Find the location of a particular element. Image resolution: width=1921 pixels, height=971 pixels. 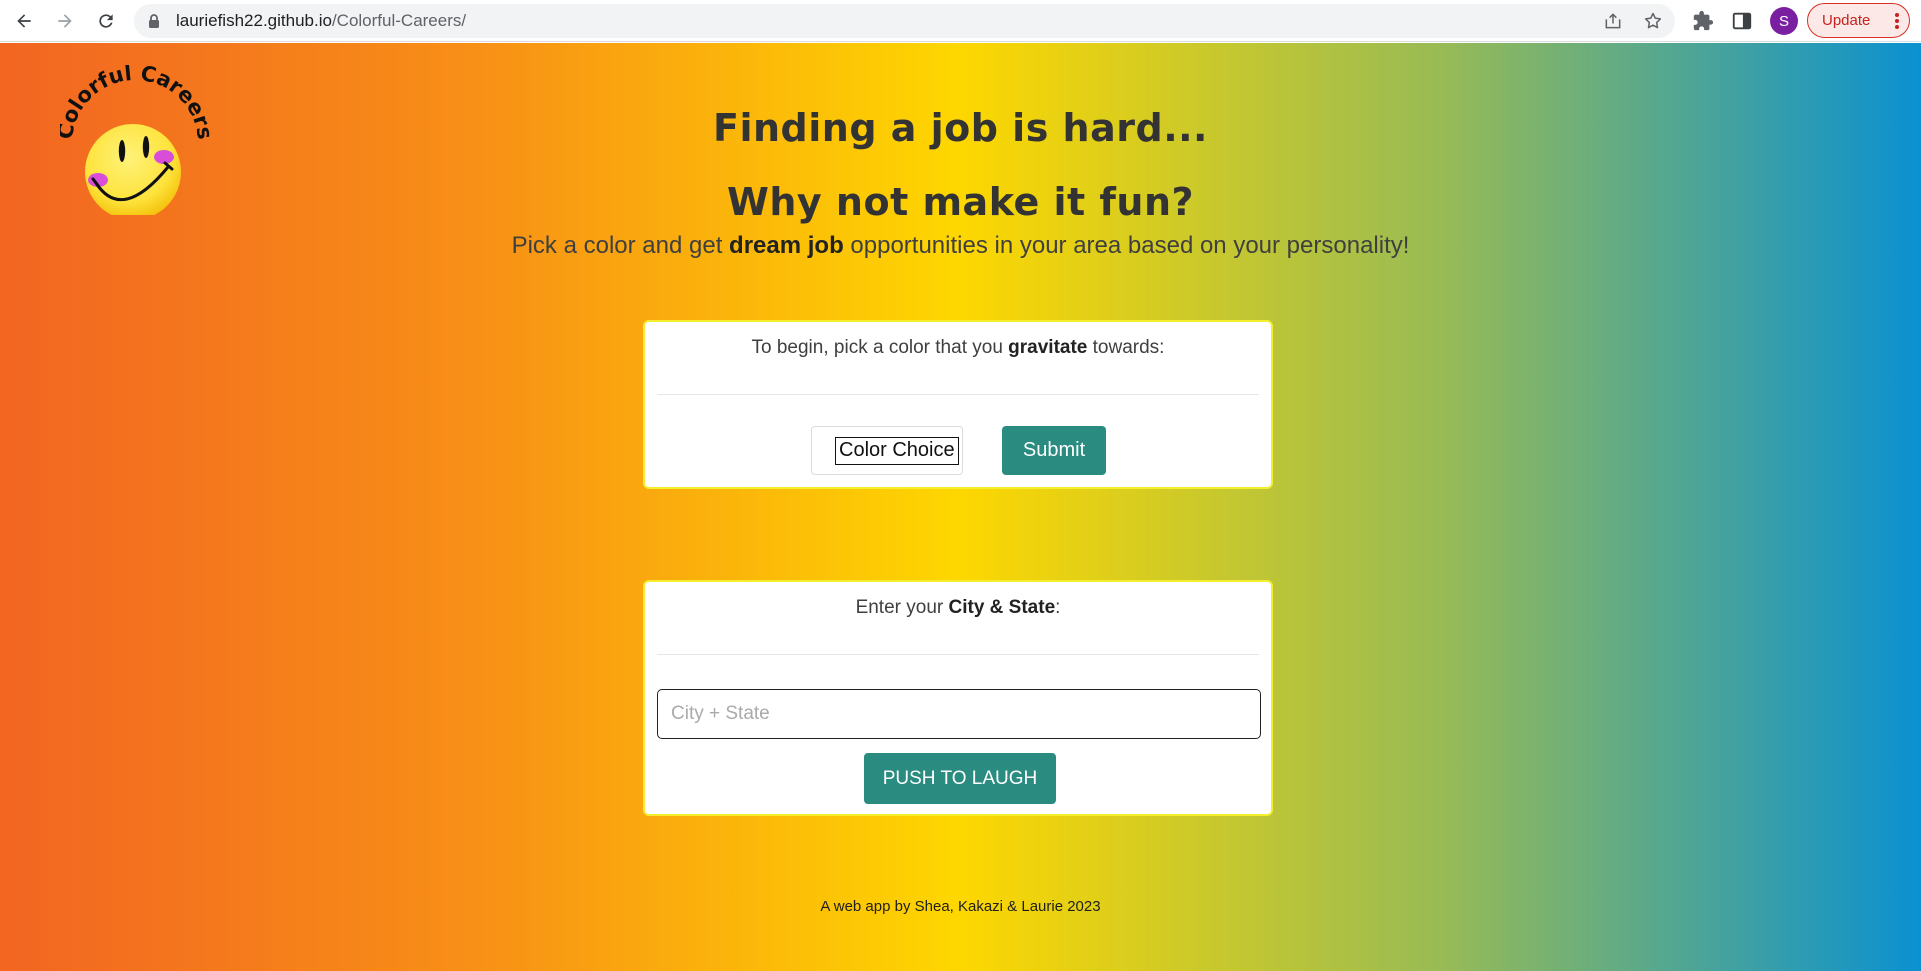

forward-icon is located at coordinates (65, 21).